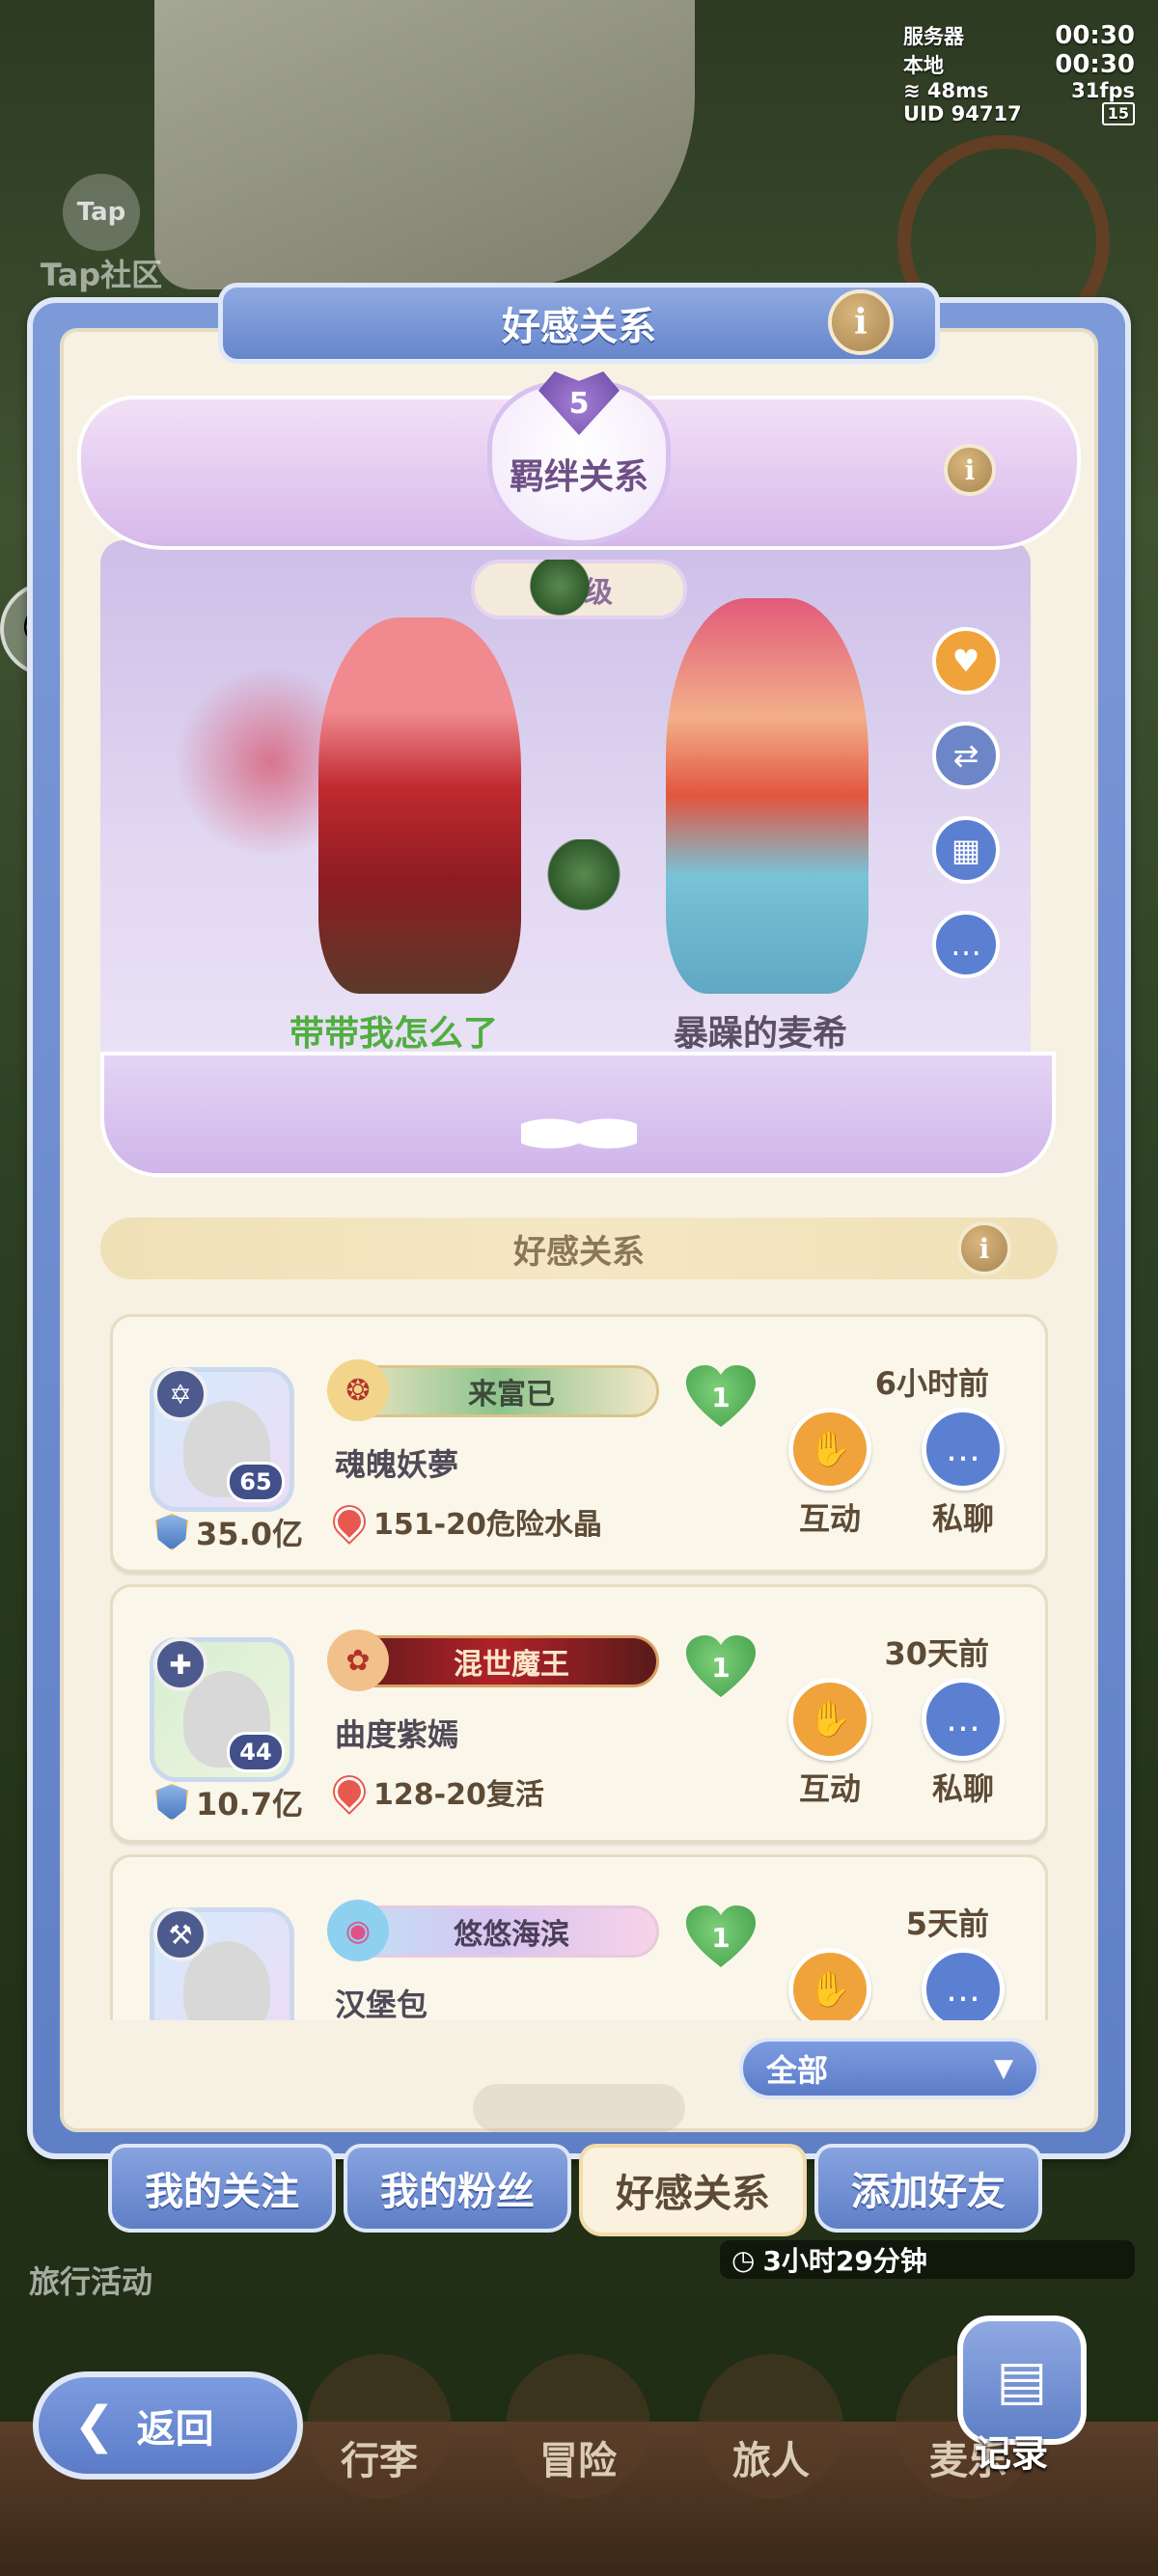 The image size is (1158, 2576). What do you see at coordinates (358, 1390) in the screenshot?
I see `fortune-bag-icon: ❂` at bounding box center [358, 1390].